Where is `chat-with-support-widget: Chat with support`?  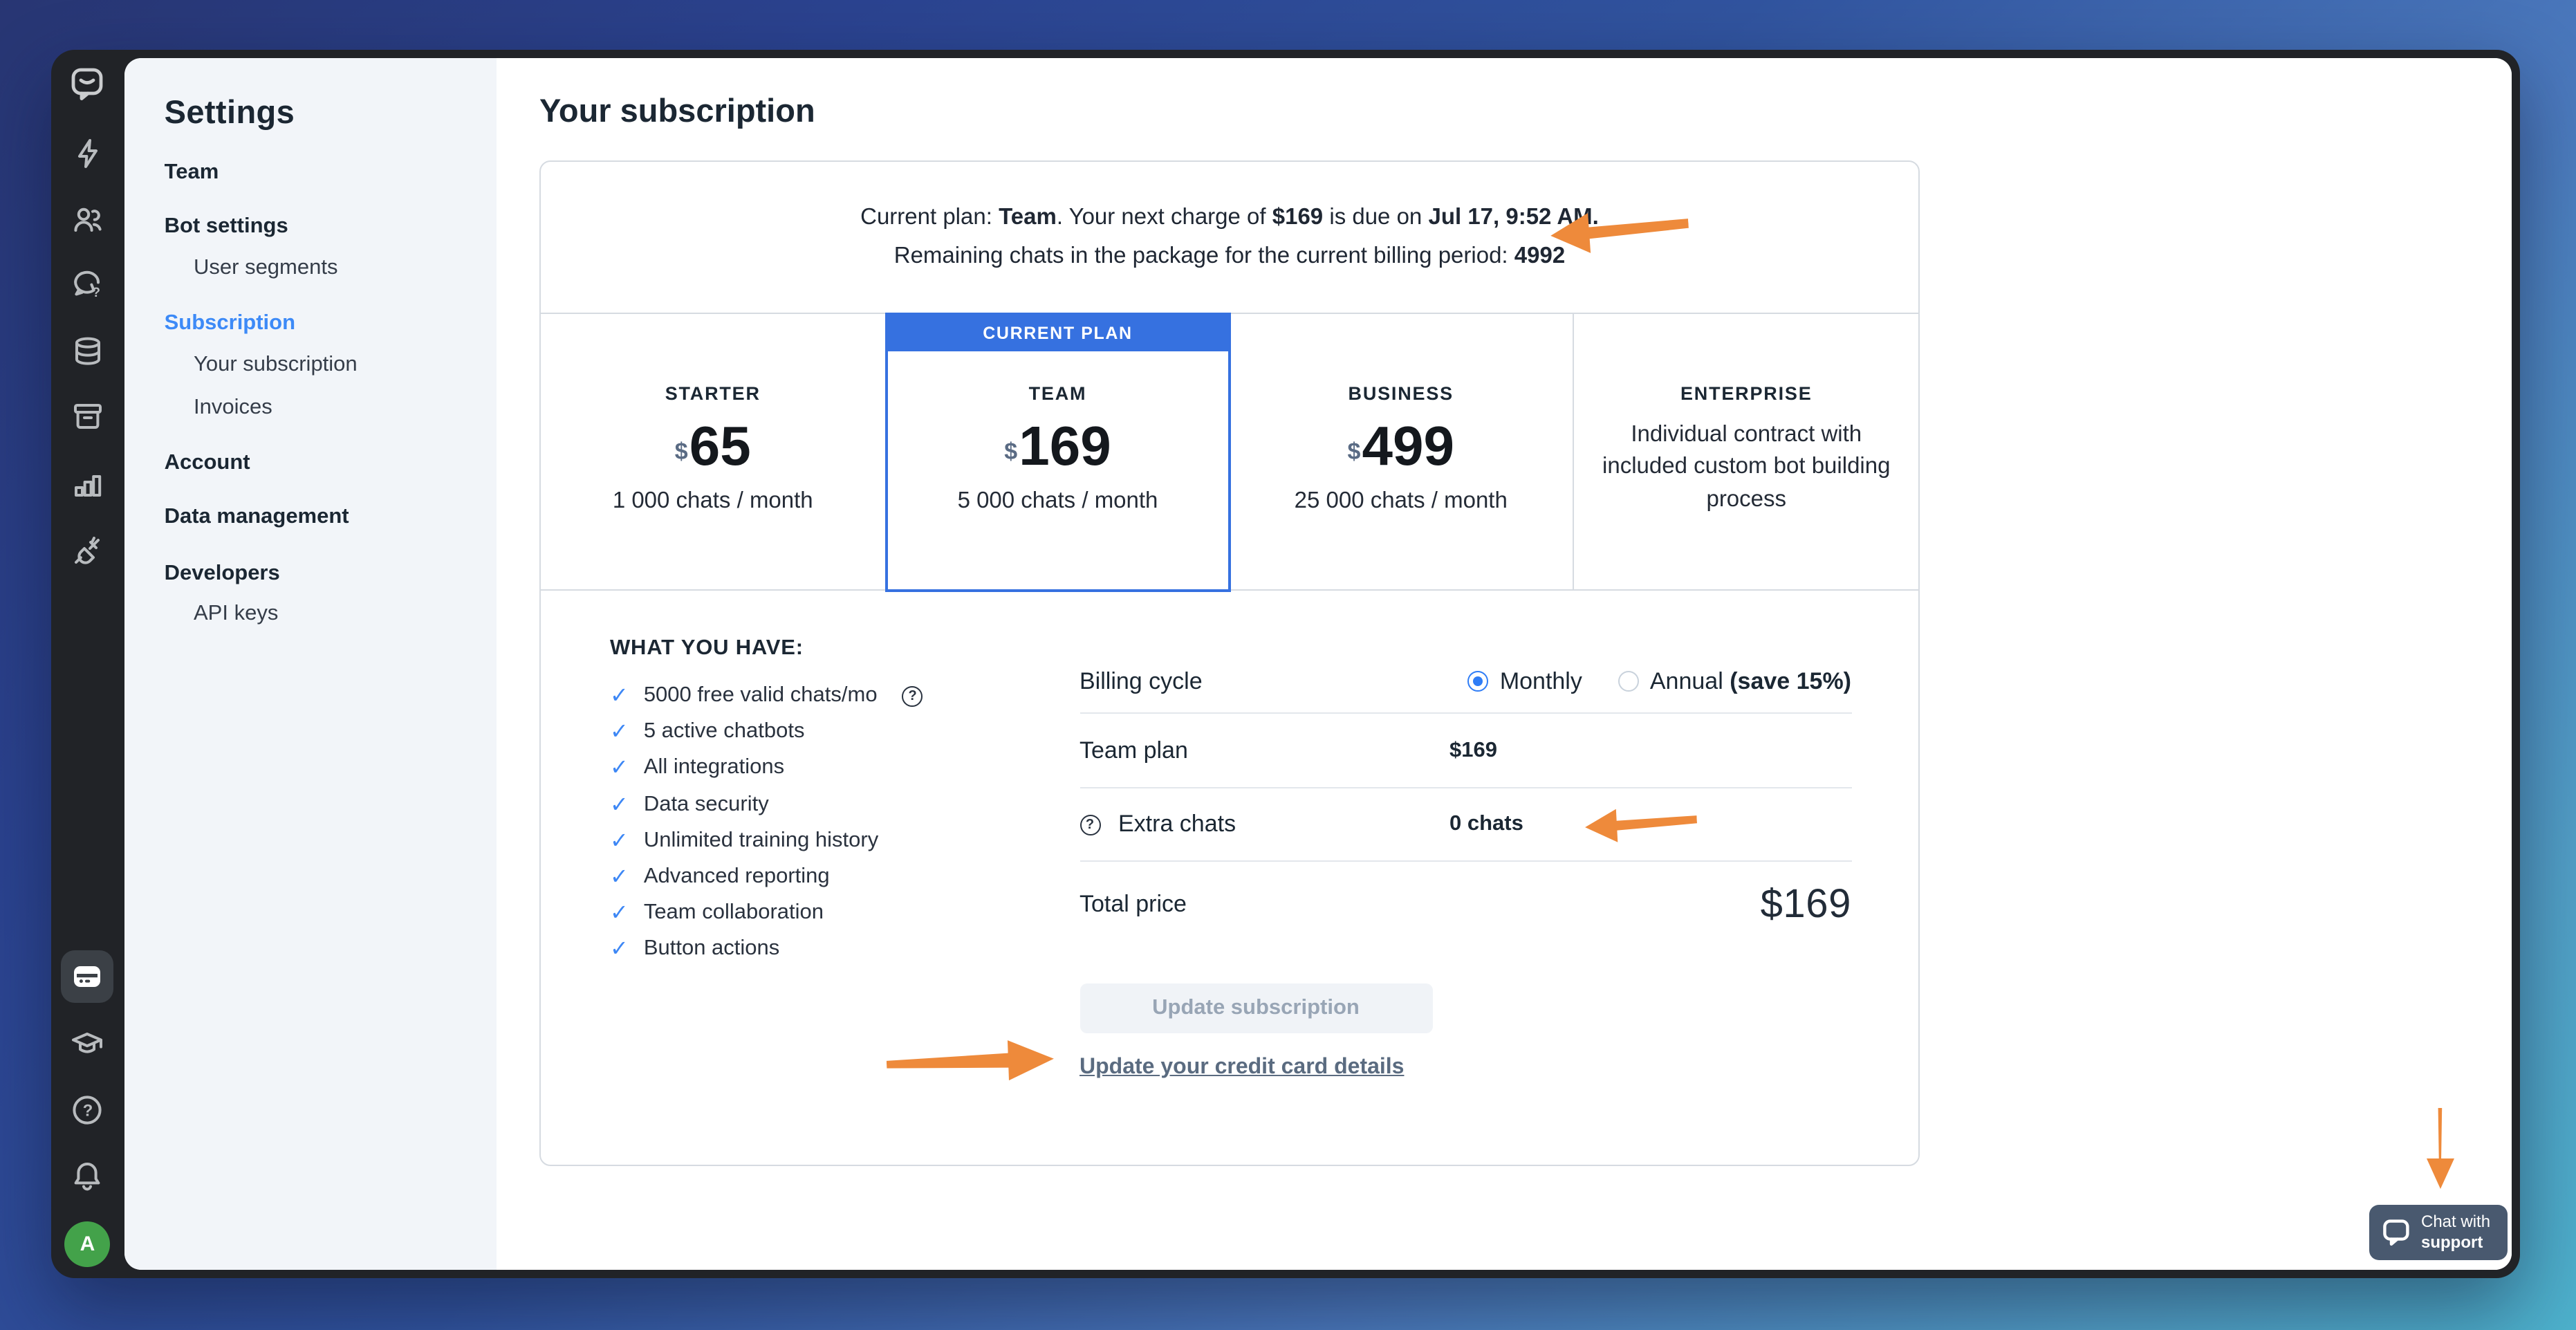 chat-with-support-widget: Chat with support is located at coordinates (2438, 1232).